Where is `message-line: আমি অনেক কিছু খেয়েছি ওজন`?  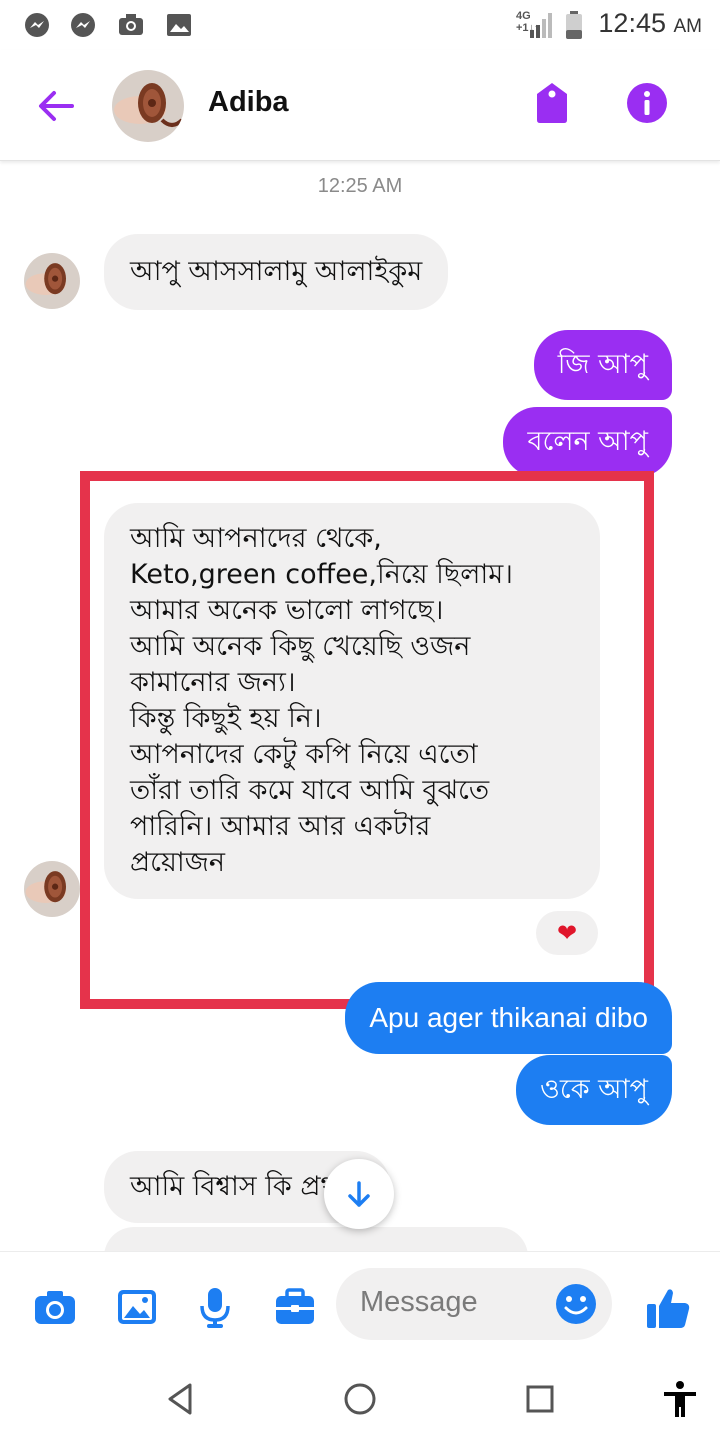
message-line: আমি অনেক কিছু খেয়েছি ওজন is located at coordinates (300, 646).